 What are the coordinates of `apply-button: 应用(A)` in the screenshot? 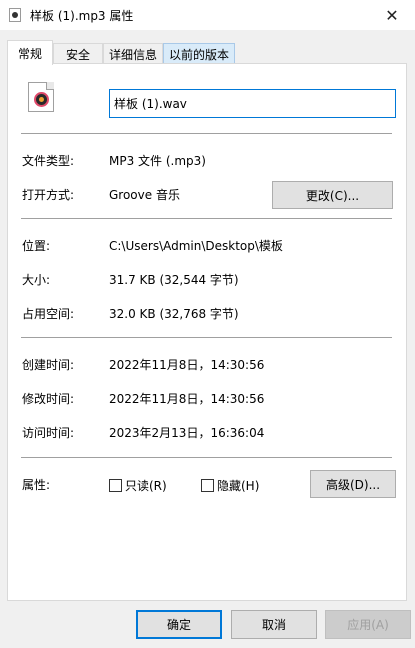 It's located at (368, 624).